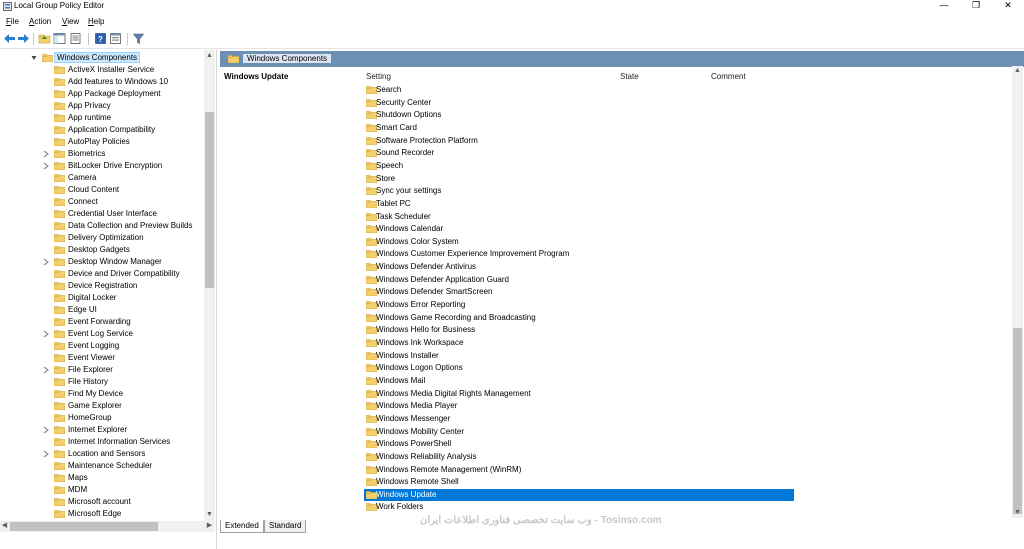 The width and height of the screenshot is (1024, 549). Describe the element at coordinates (579, 242) in the screenshot. I see `list-item: Windows Color System` at that location.